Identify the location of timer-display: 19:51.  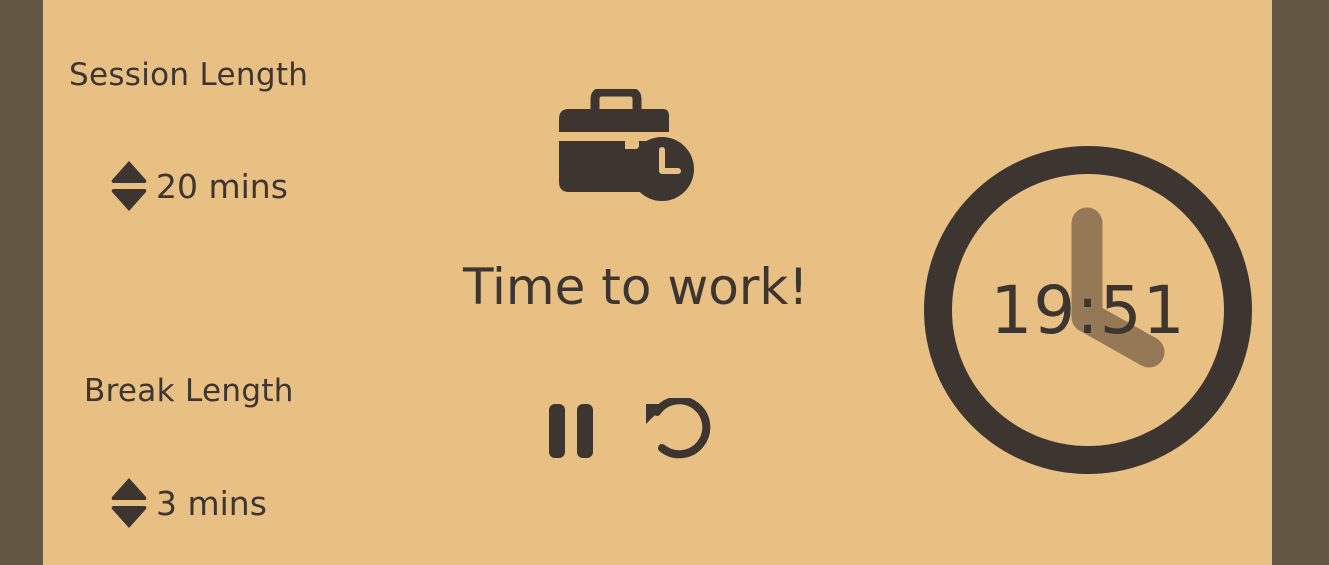
(1088, 310).